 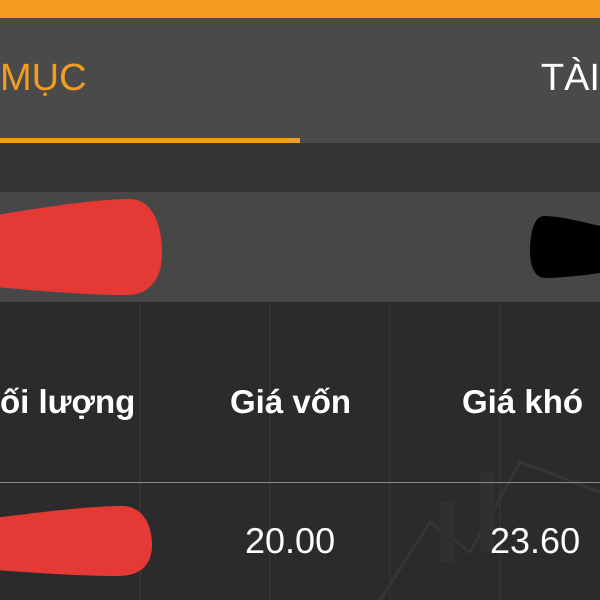 I want to click on column-header: Giá khó, so click(x=523, y=402).